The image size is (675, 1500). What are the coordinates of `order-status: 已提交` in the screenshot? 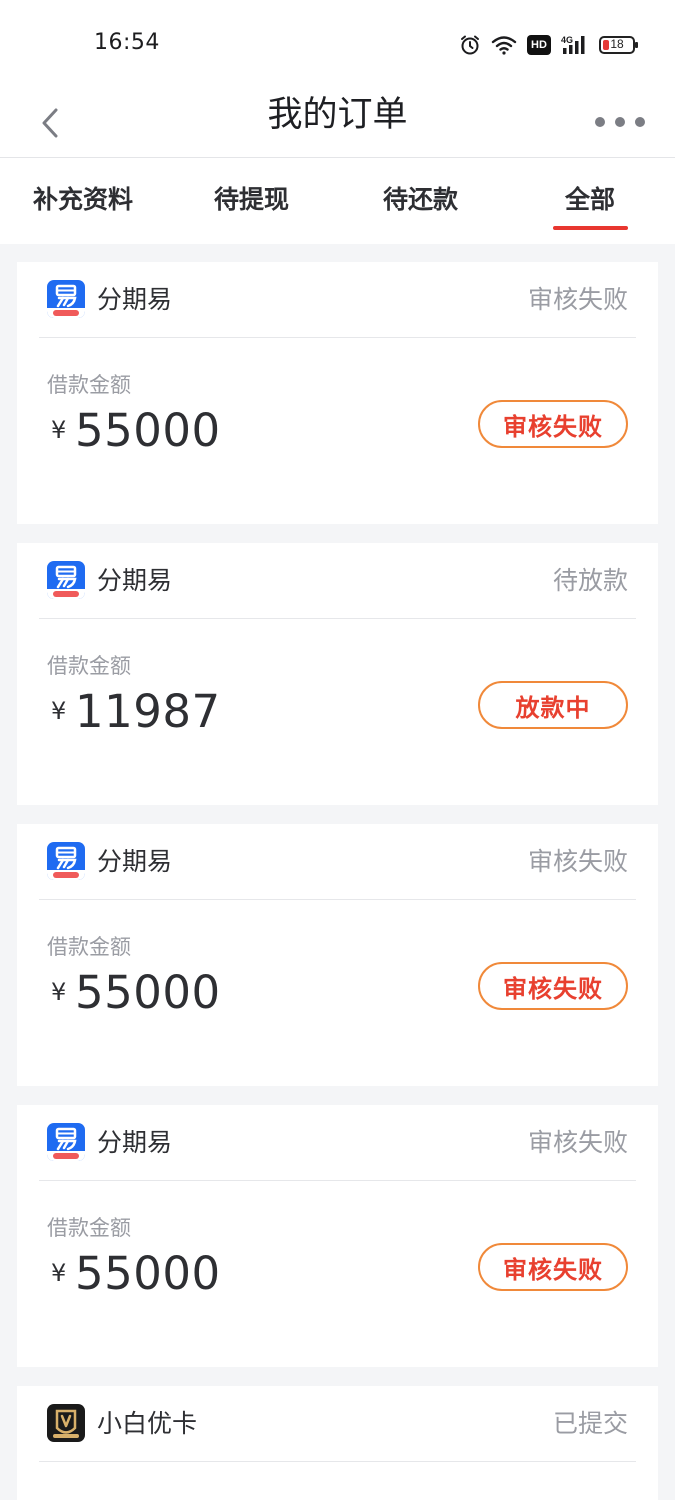 It's located at (590, 1423).